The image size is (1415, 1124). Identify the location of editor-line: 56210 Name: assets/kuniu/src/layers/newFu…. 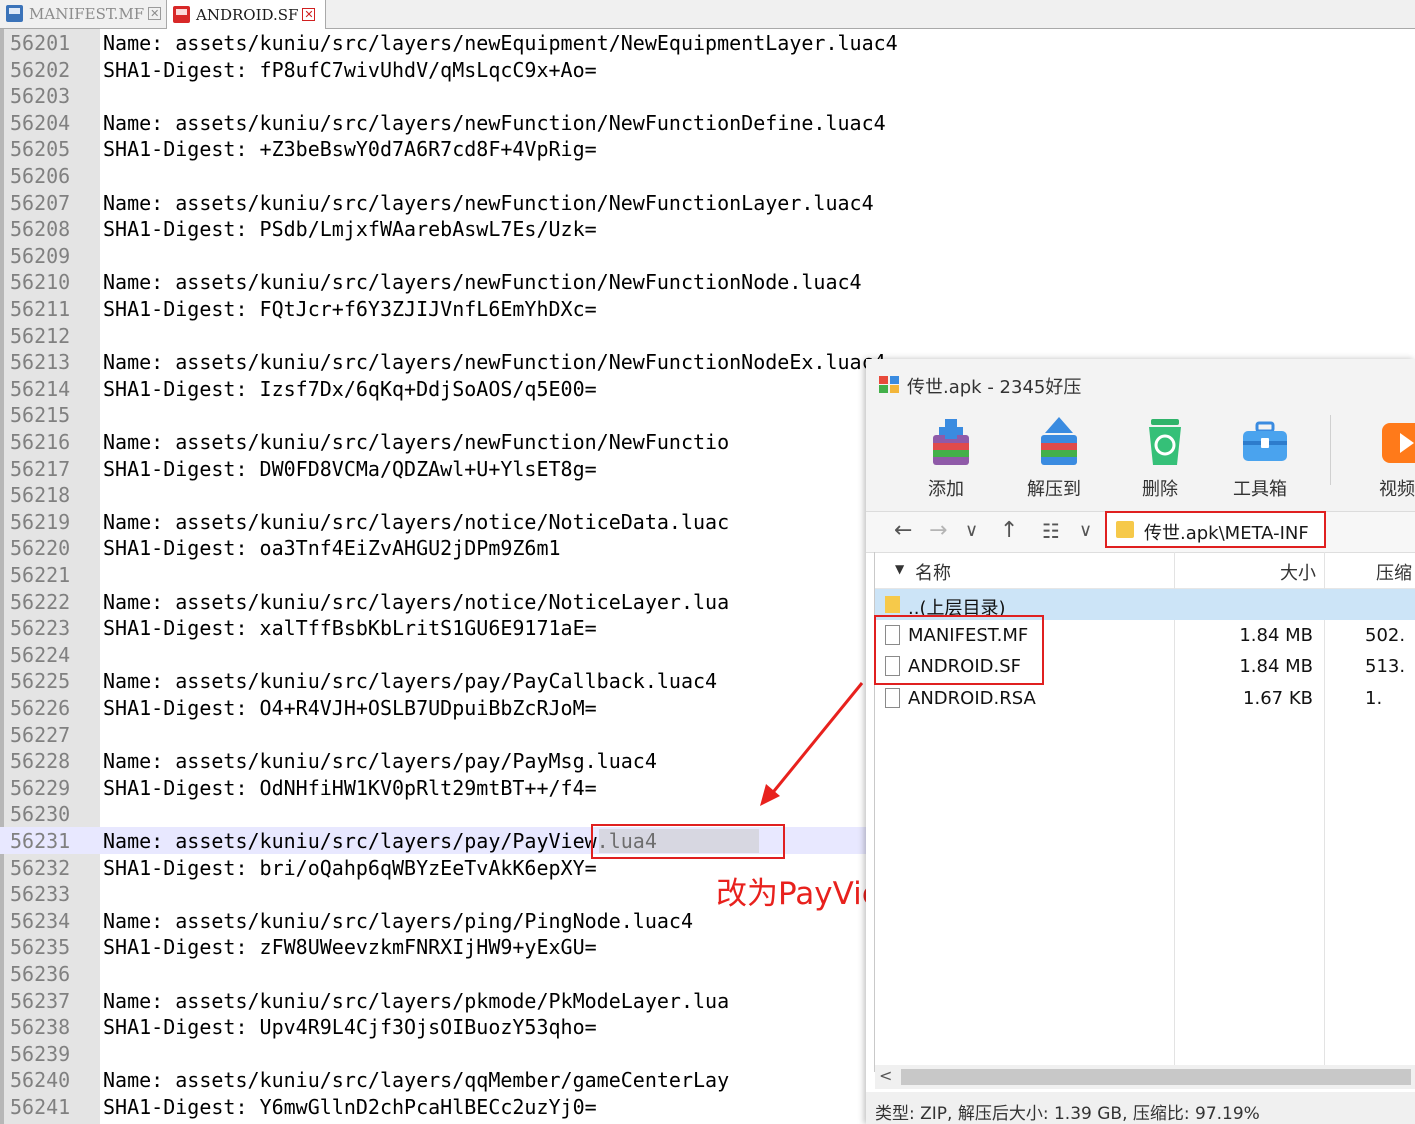
(707, 281).